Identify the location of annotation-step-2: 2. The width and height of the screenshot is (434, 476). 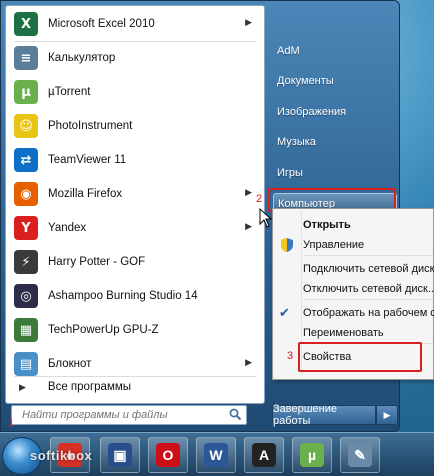
(259, 199).